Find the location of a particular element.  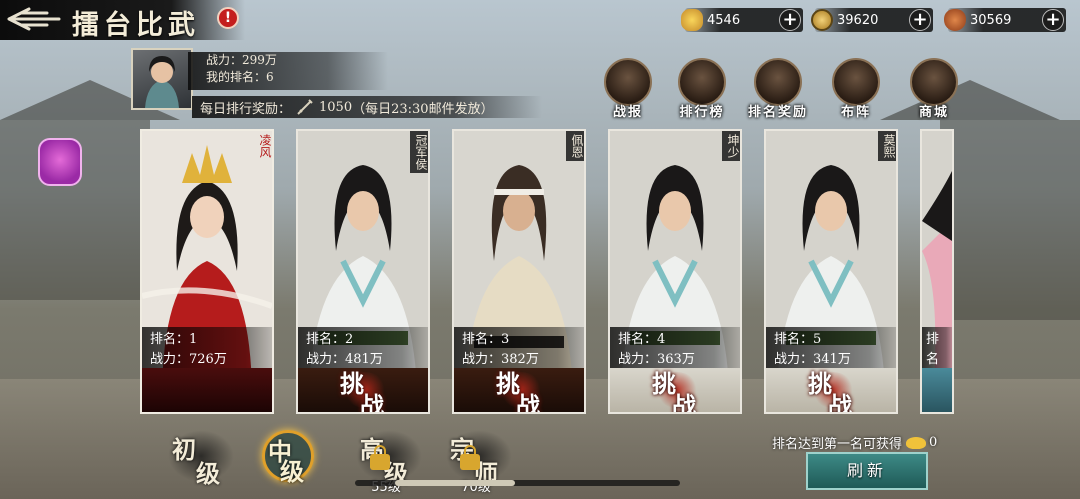

action-label: 布阵 is located at coordinates (855, 112).